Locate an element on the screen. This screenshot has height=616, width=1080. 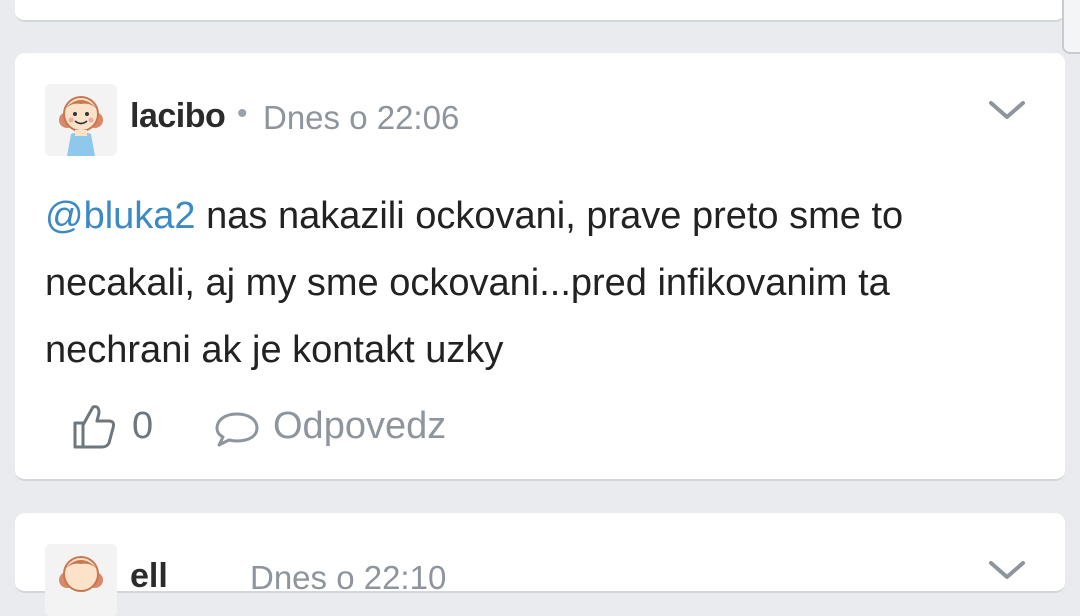
like-button is located at coordinates (94, 426).